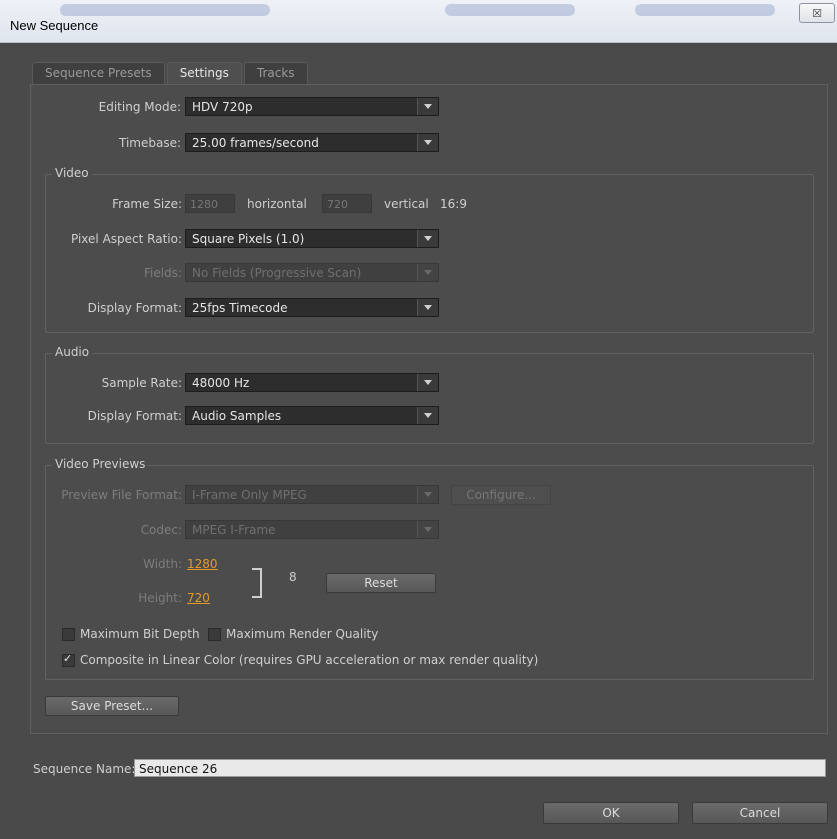 The height and width of the screenshot is (839, 837). What do you see at coordinates (121, 495) in the screenshot?
I see `preview-file-format-label: Preview File Format:` at bounding box center [121, 495].